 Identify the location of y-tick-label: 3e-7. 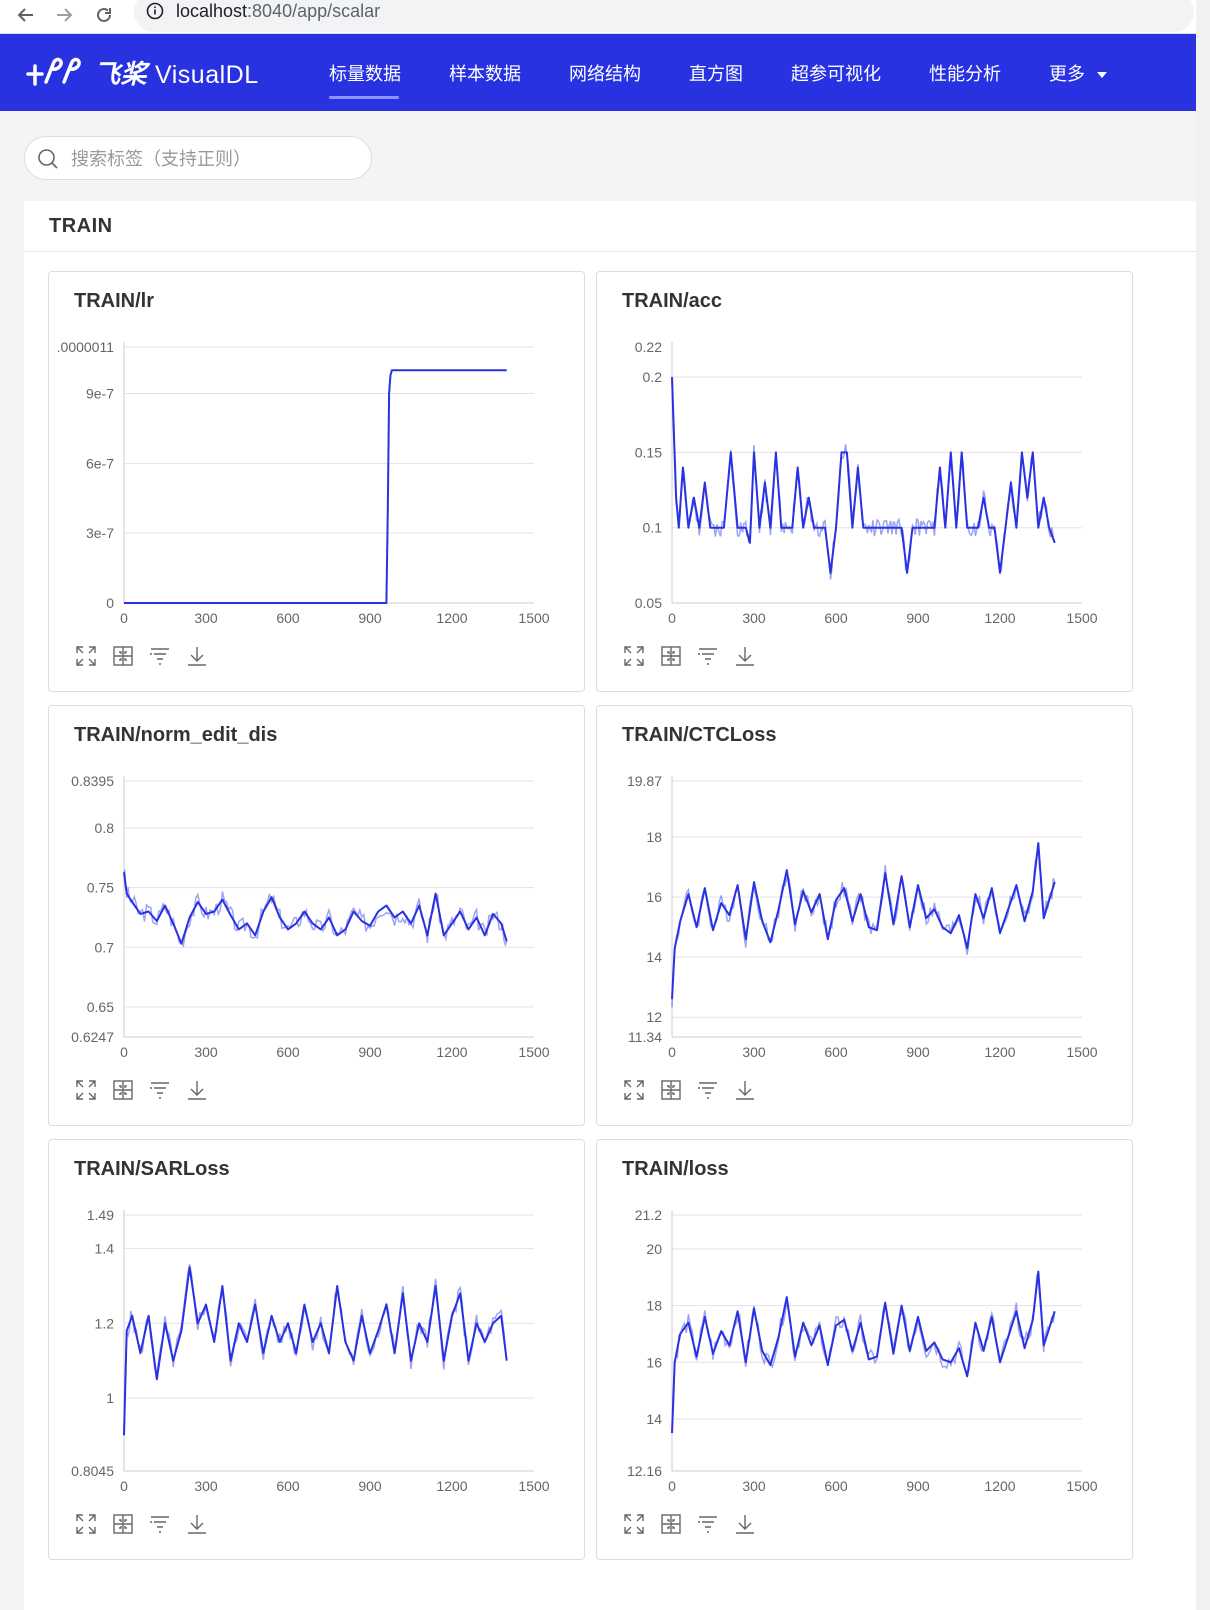
(100, 533).